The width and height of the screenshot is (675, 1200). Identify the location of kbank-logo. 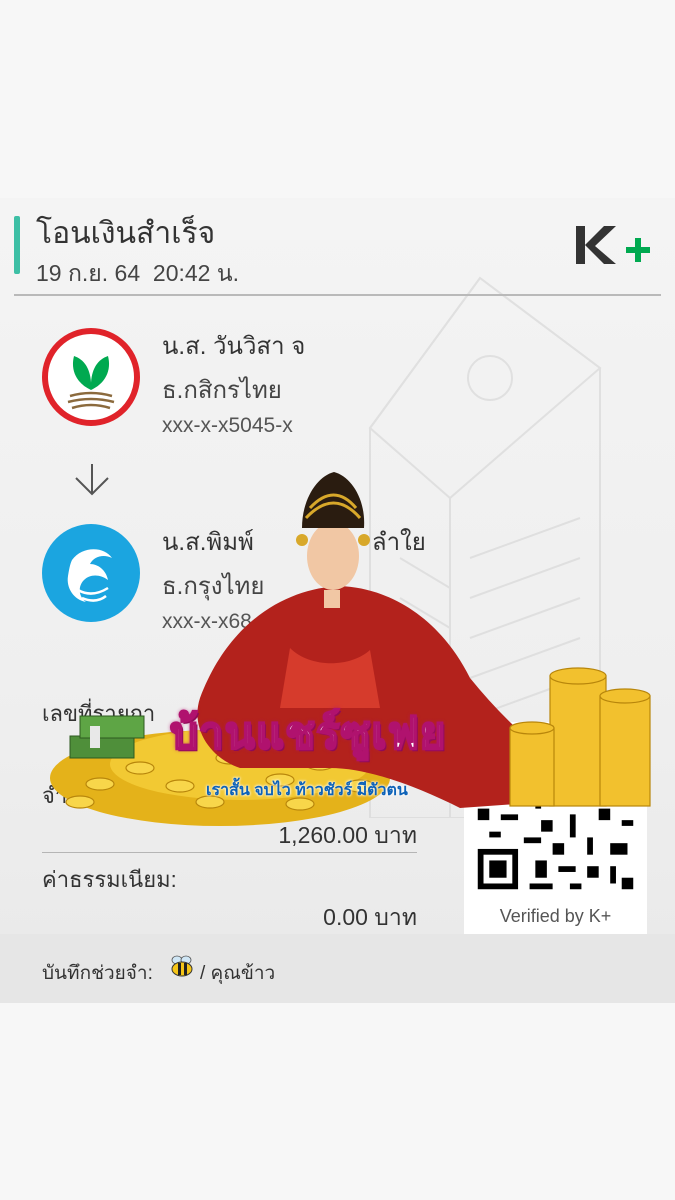
(91, 377).